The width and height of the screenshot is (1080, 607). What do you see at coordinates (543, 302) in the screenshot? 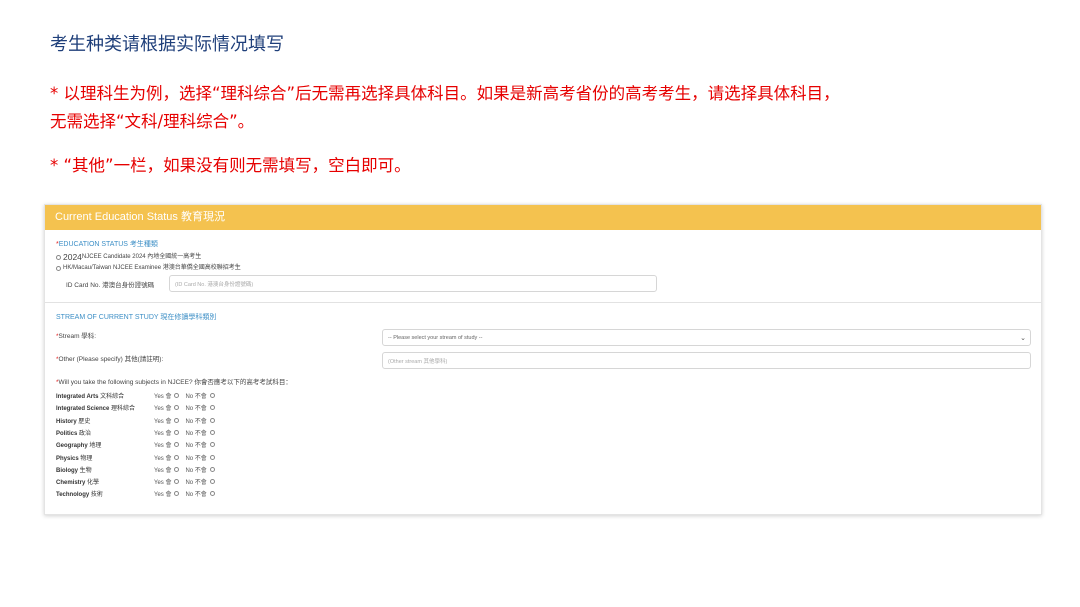
I see `section-divider` at bounding box center [543, 302].